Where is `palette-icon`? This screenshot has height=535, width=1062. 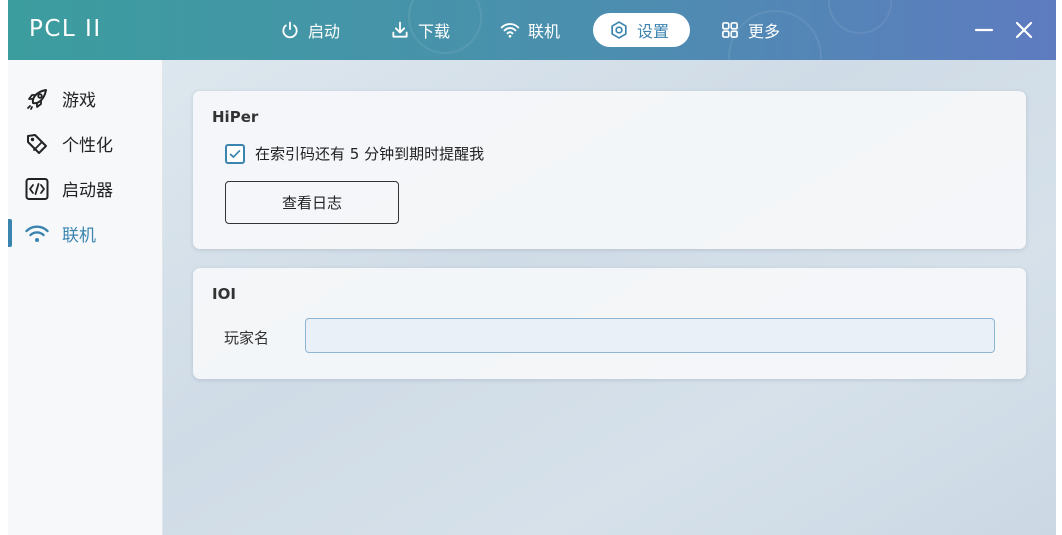
palette-icon is located at coordinates (37, 144).